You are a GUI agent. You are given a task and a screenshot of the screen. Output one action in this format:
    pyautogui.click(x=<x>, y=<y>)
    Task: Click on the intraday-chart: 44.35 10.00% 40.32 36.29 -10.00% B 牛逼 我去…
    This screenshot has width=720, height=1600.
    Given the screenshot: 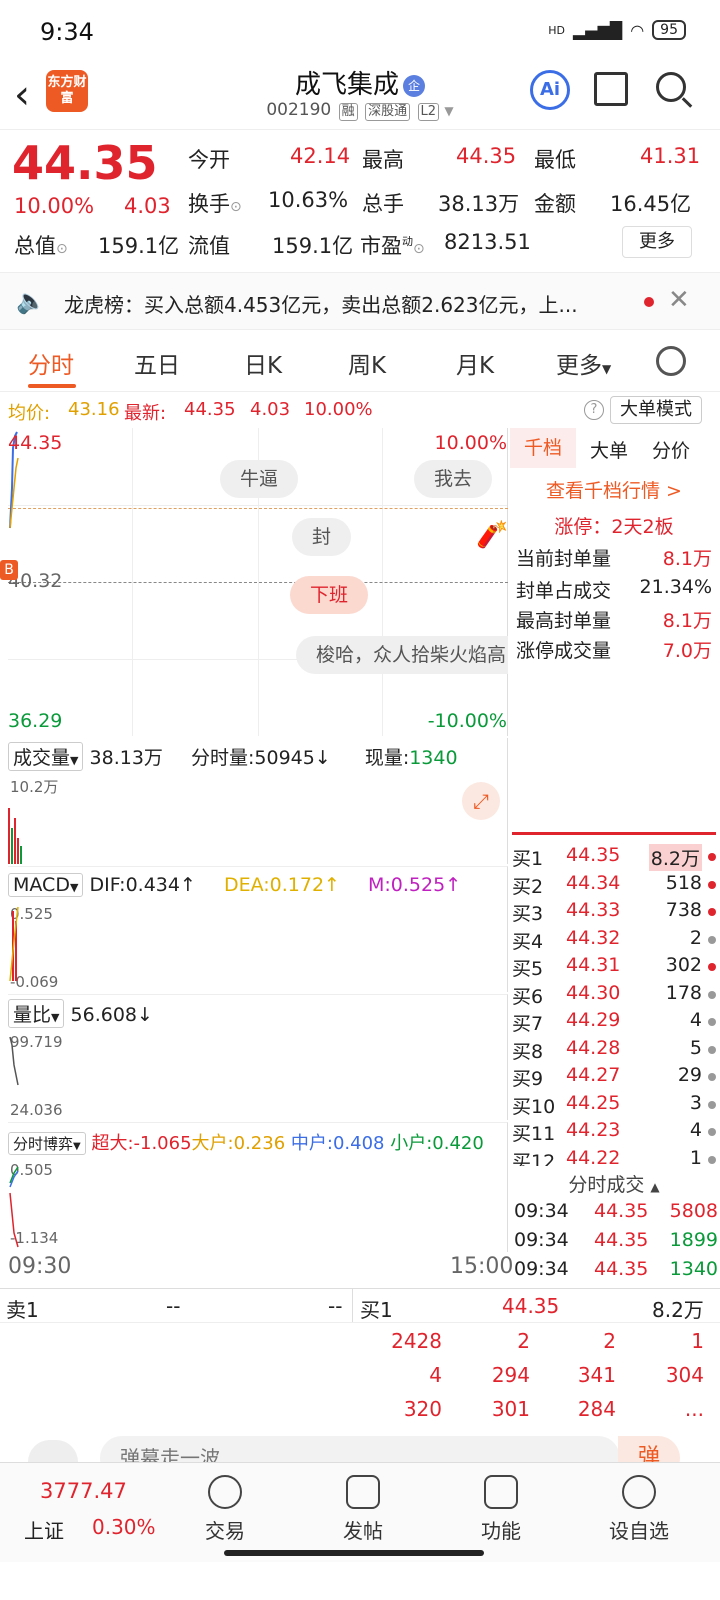 What is the action you would take?
    pyautogui.click(x=254, y=582)
    